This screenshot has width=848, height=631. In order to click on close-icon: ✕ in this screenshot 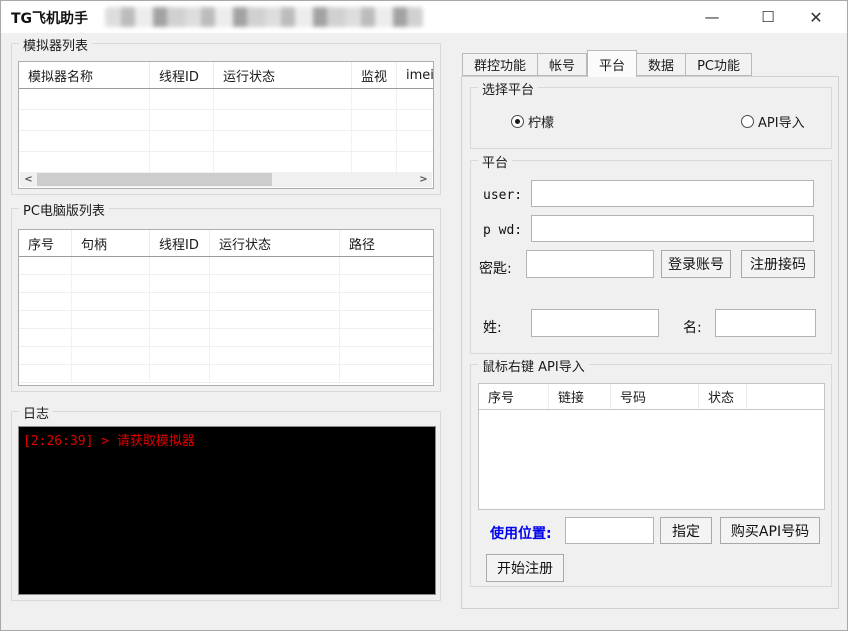, I will do `click(816, 17)`.